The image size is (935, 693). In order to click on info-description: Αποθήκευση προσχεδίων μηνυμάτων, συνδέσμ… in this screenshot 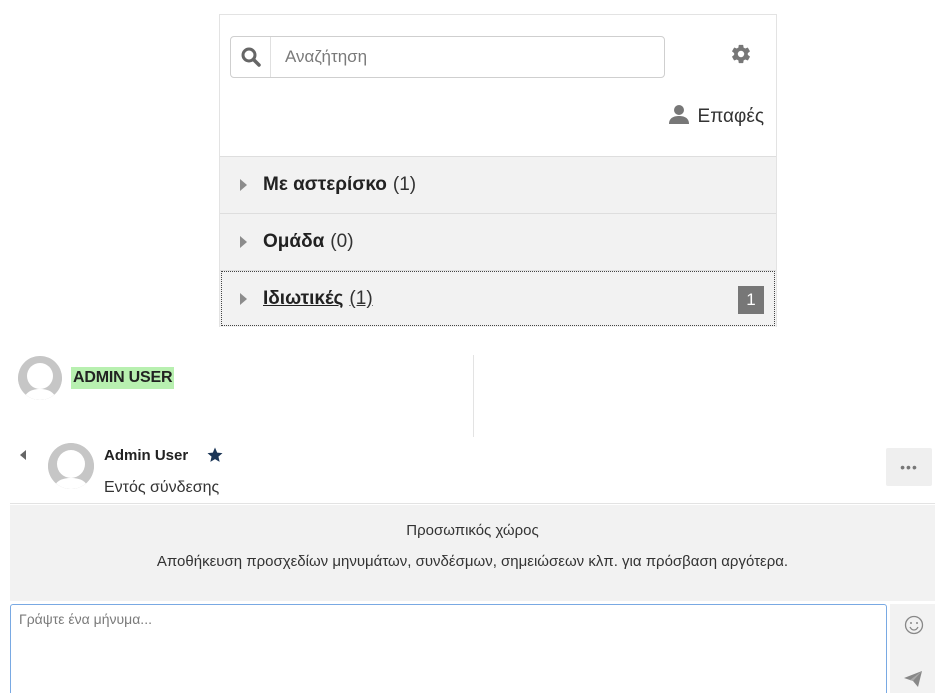, I will do `click(472, 561)`.